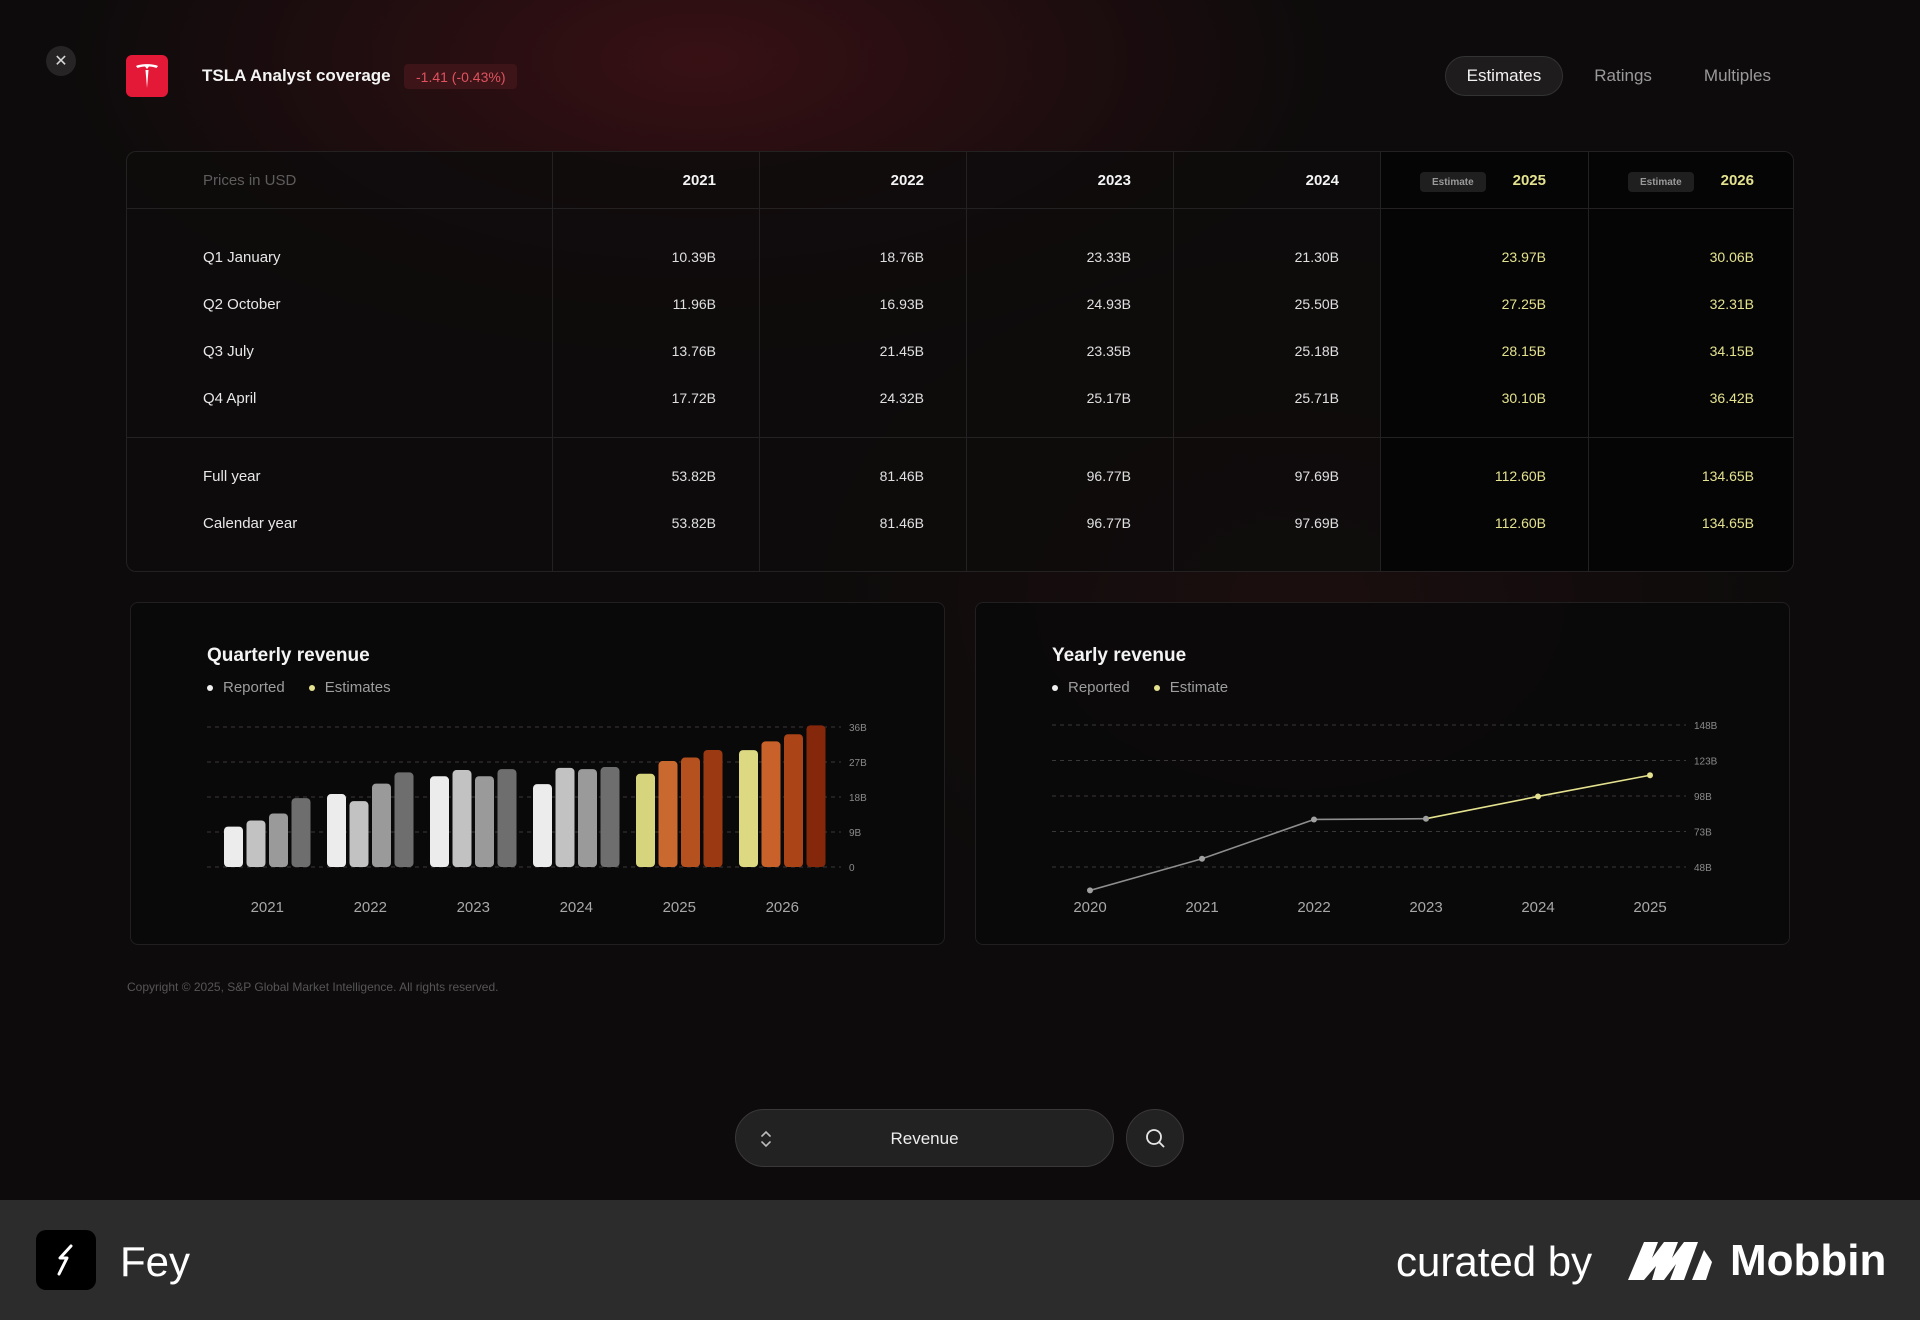  Describe the element at coordinates (1727, 523) in the screenshot. I see `table-cell: 134.65B` at that location.